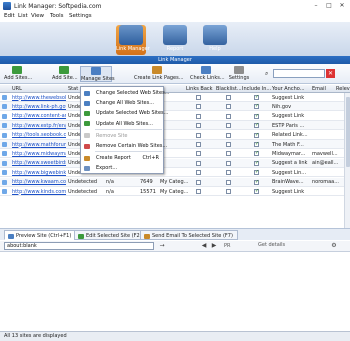  What do you see at coordinates (299, 73) in the screenshot?
I see `search-input` at bounding box center [299, 73].